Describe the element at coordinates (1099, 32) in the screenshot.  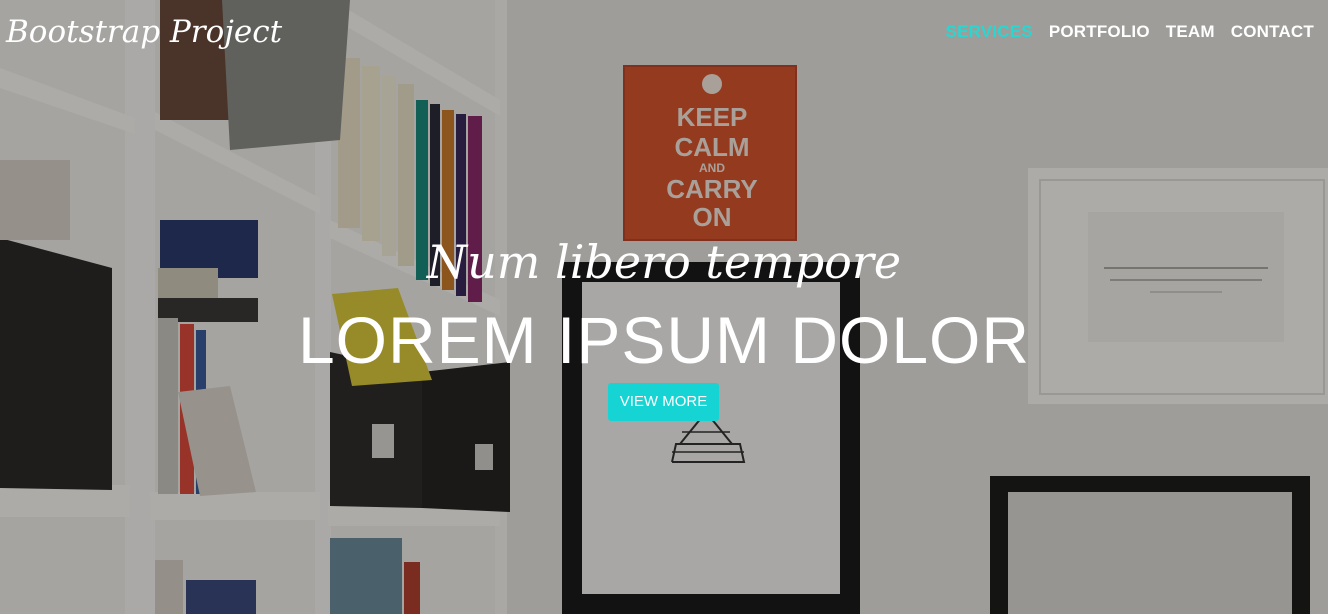
I see `nav-item-portfolio: PORTFOLIO` at that location.